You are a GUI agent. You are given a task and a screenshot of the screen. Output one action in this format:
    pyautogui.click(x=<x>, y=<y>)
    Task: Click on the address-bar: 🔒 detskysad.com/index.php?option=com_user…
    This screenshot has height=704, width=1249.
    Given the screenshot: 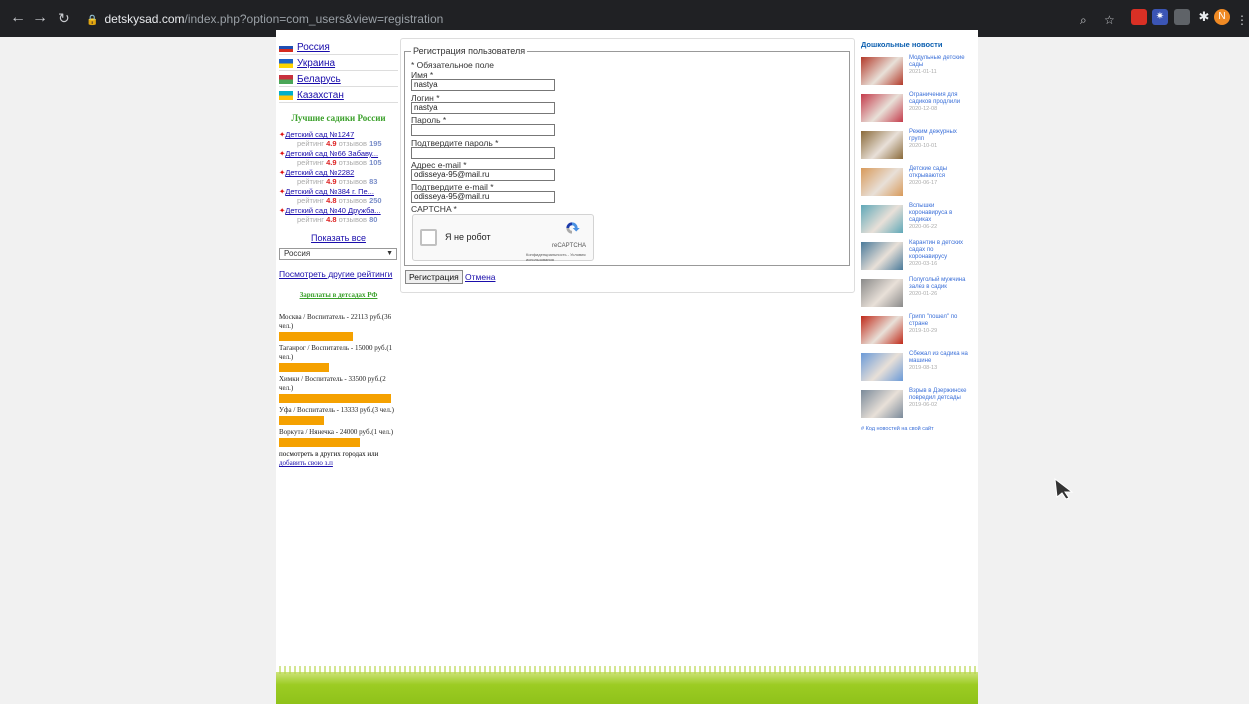 What is the action you would take?
    pyautogui.click(x=264, y=19)
    